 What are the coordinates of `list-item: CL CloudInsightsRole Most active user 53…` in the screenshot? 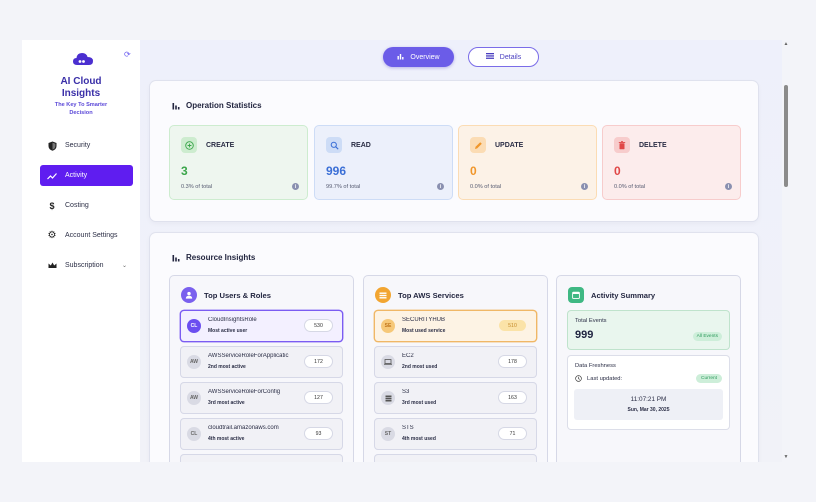 It's located at (261, 326).